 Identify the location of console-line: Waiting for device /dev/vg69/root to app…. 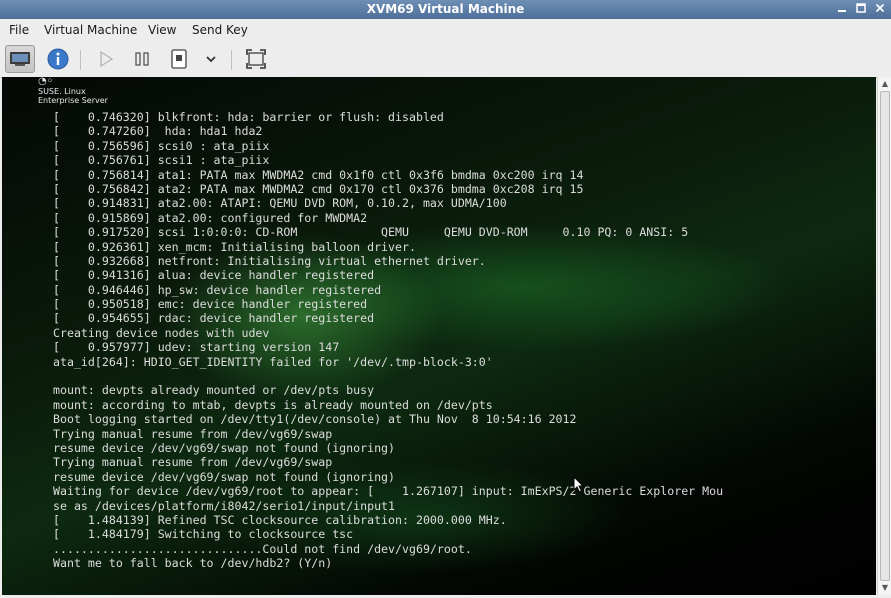
(388, 491).